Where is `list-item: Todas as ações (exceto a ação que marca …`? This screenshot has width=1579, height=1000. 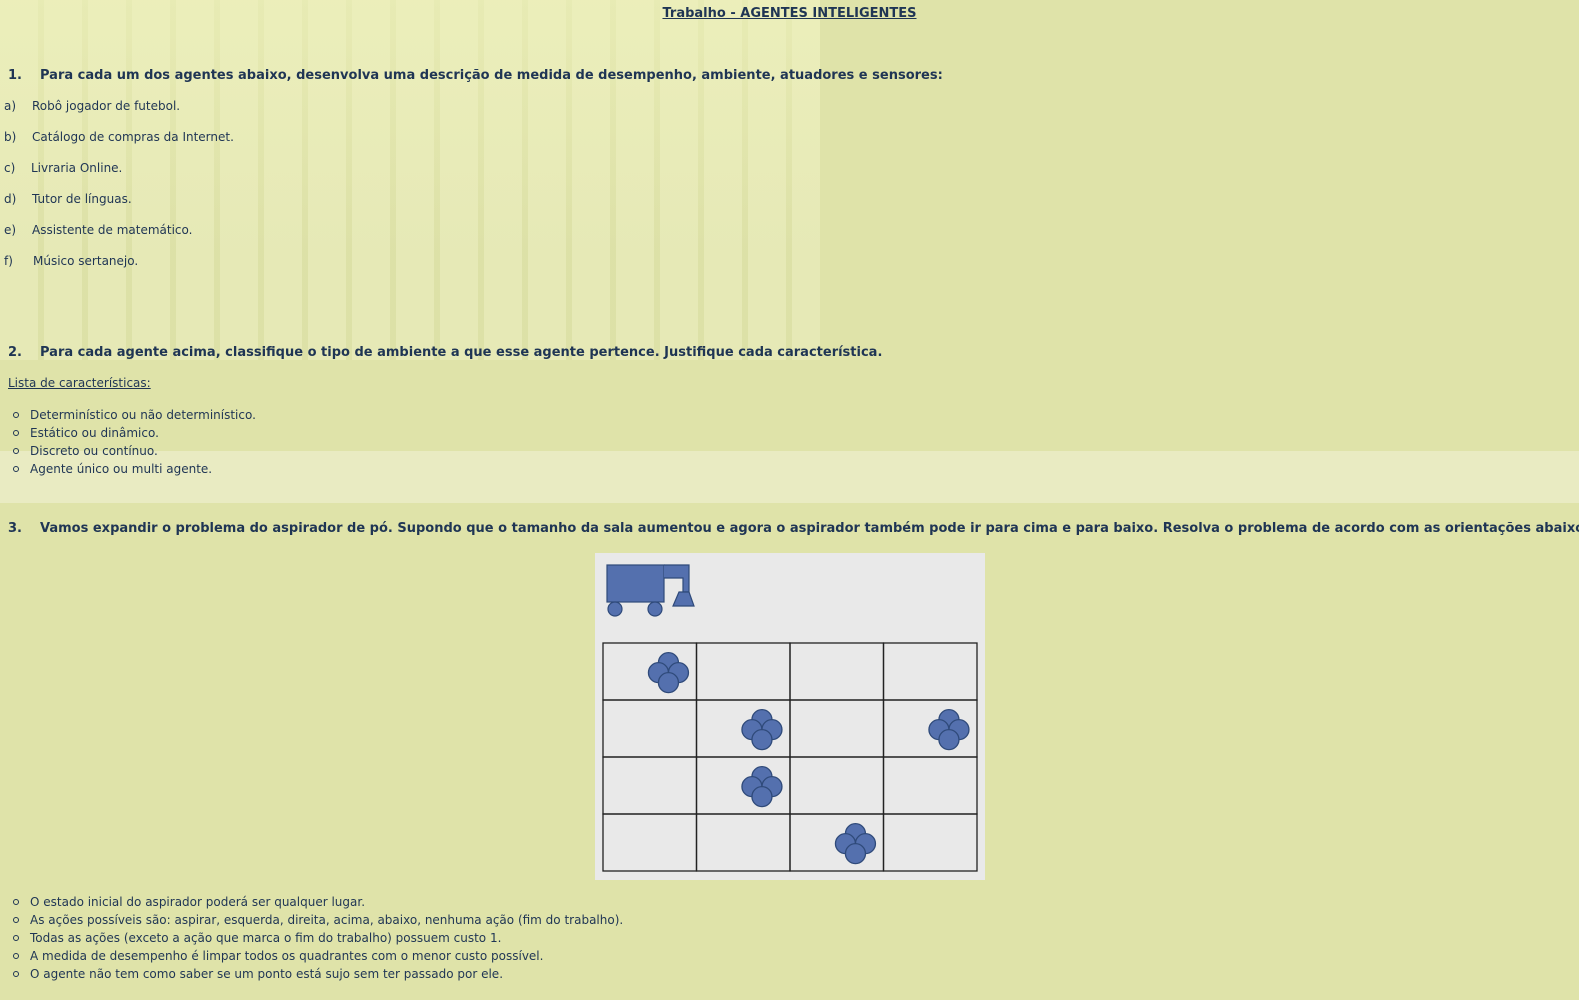
list-item: Todas as ações (exceto a ação que marca … is located at coordinates (311, 938).